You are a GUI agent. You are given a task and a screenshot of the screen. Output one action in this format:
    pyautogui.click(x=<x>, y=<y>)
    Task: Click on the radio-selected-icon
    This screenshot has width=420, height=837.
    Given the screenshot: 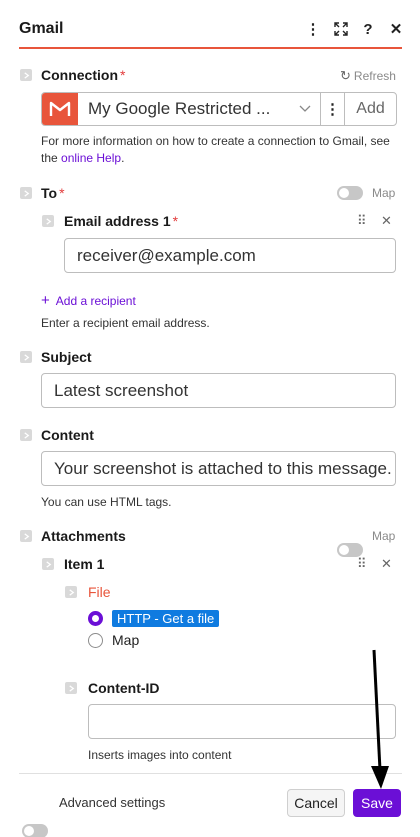 What is the action you would take?
    pyautogui.click(x=95, y=618)
    